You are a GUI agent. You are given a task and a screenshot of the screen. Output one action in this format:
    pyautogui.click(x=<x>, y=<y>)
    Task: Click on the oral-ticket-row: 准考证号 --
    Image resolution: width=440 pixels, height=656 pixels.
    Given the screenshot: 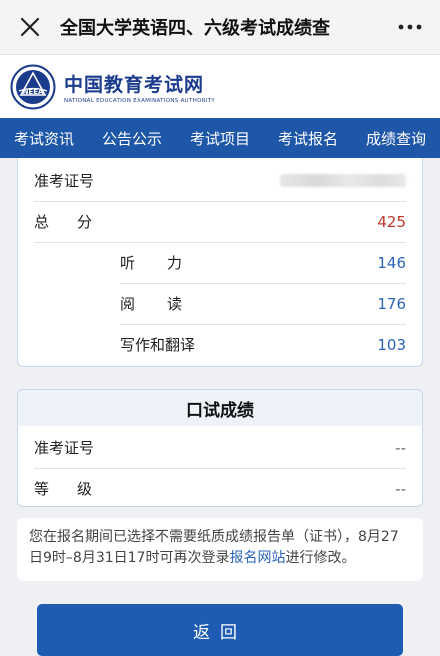 What is the action you would take?
    pyautogui.click(x=220, y=448)
    